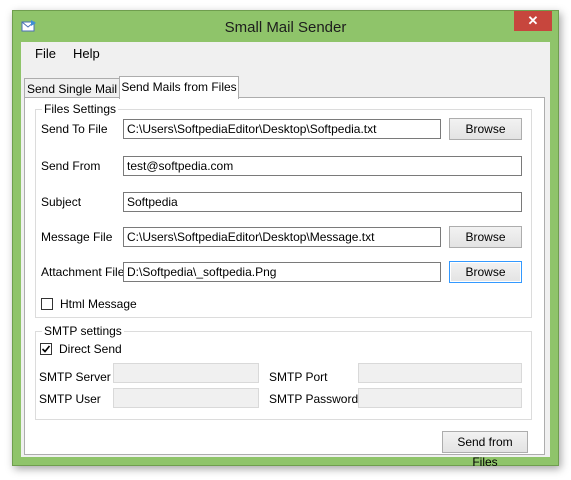 This screenshot has width=571, height=480. I want to click on files-settings-legend: Files Settings, so click(80, 109).